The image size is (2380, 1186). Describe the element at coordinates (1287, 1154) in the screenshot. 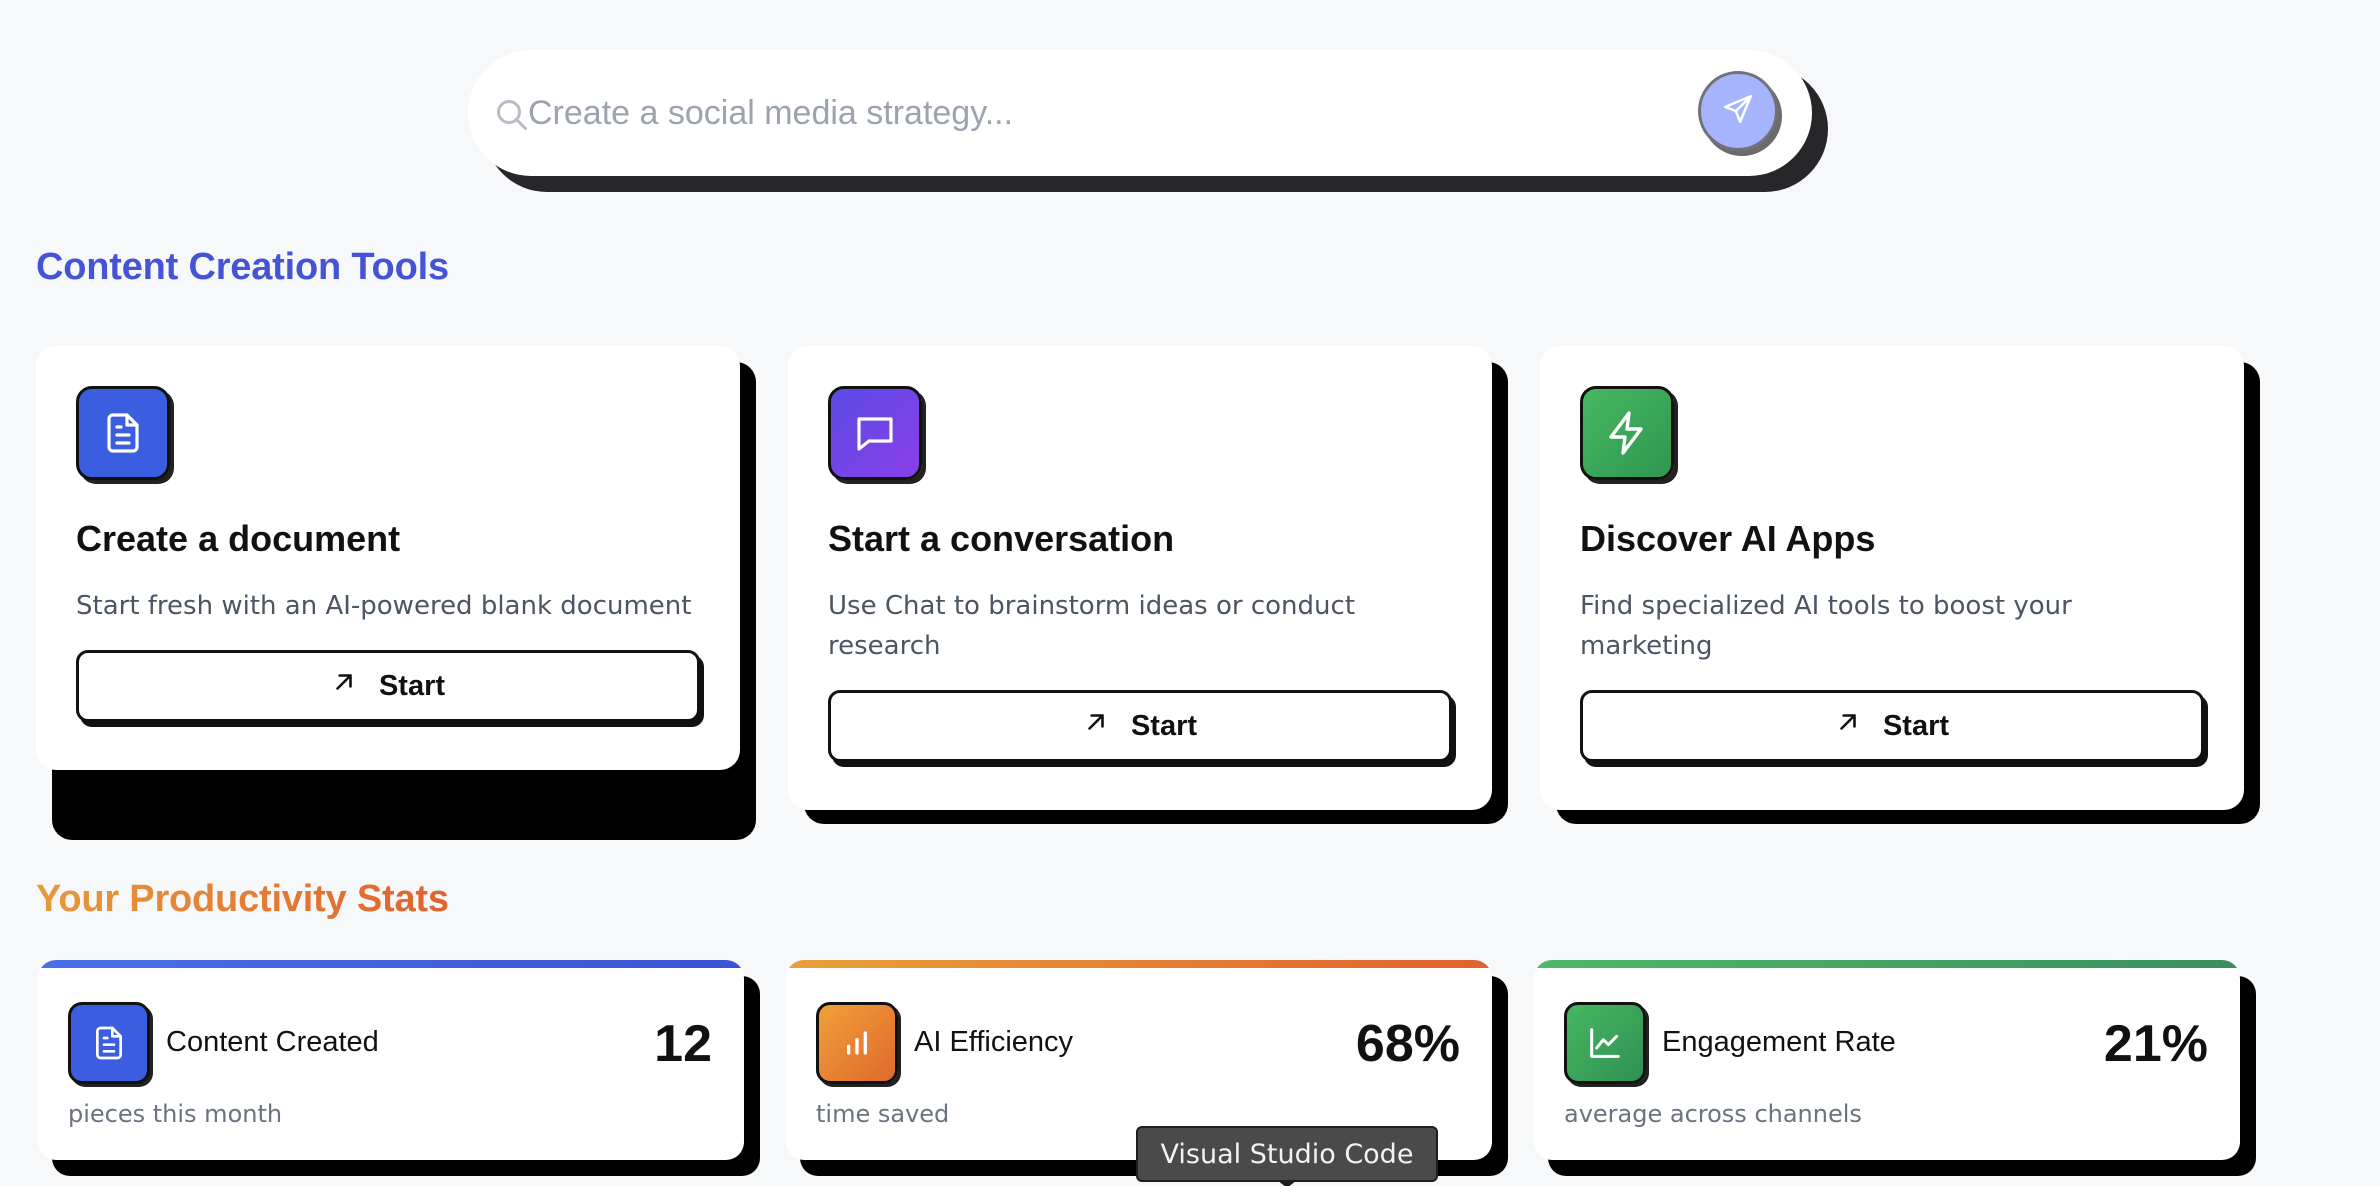

I see `tooltip: Visual Studio Code` at that location.